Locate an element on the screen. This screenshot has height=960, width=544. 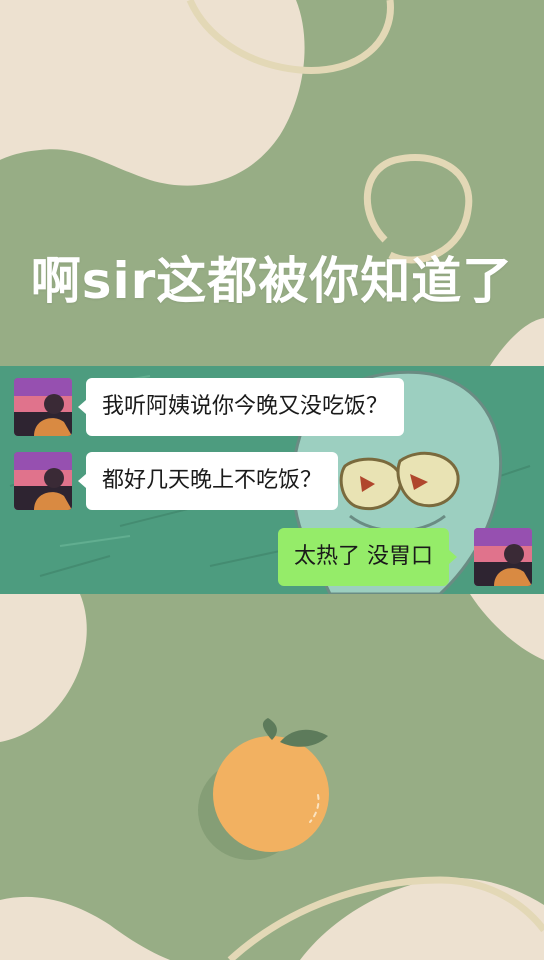
outgoing-message-bubble: 太热了 没胃口 is located at coordinates (367, 557).